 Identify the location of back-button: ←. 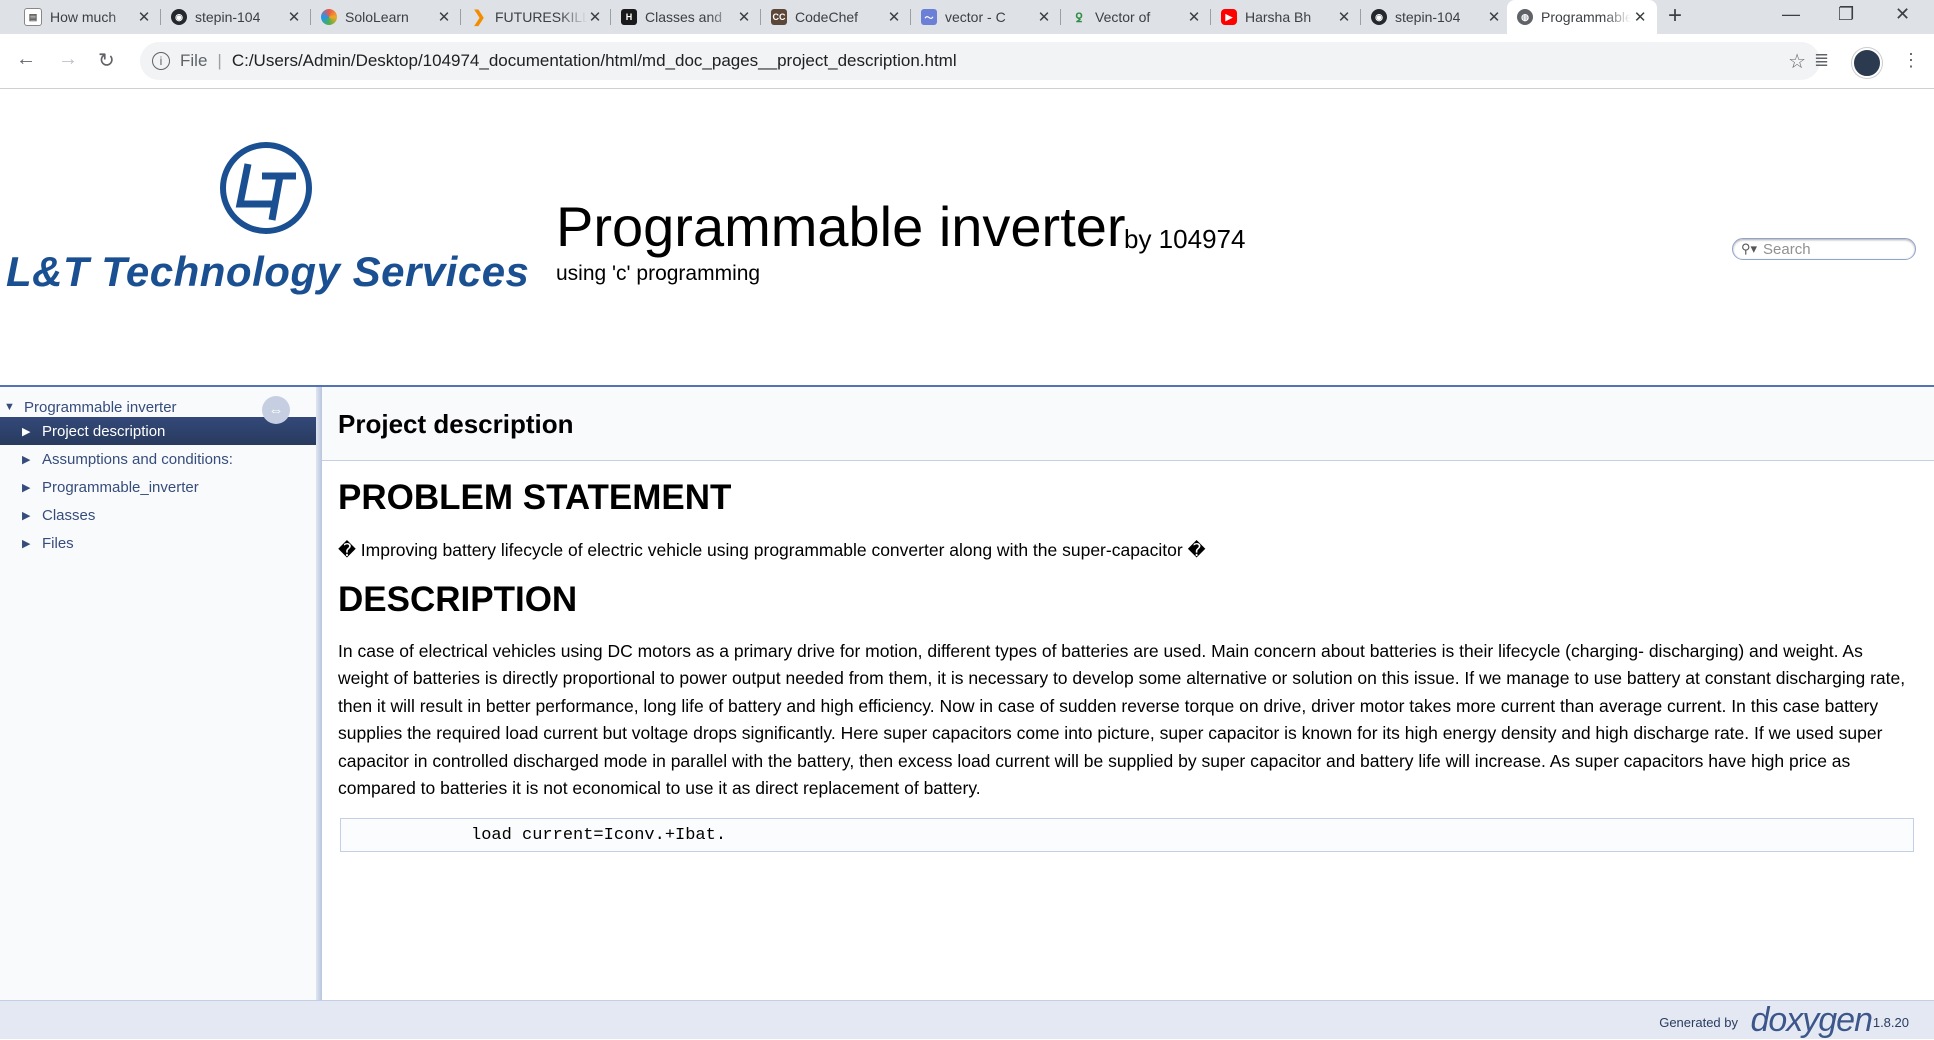
(26, 59).